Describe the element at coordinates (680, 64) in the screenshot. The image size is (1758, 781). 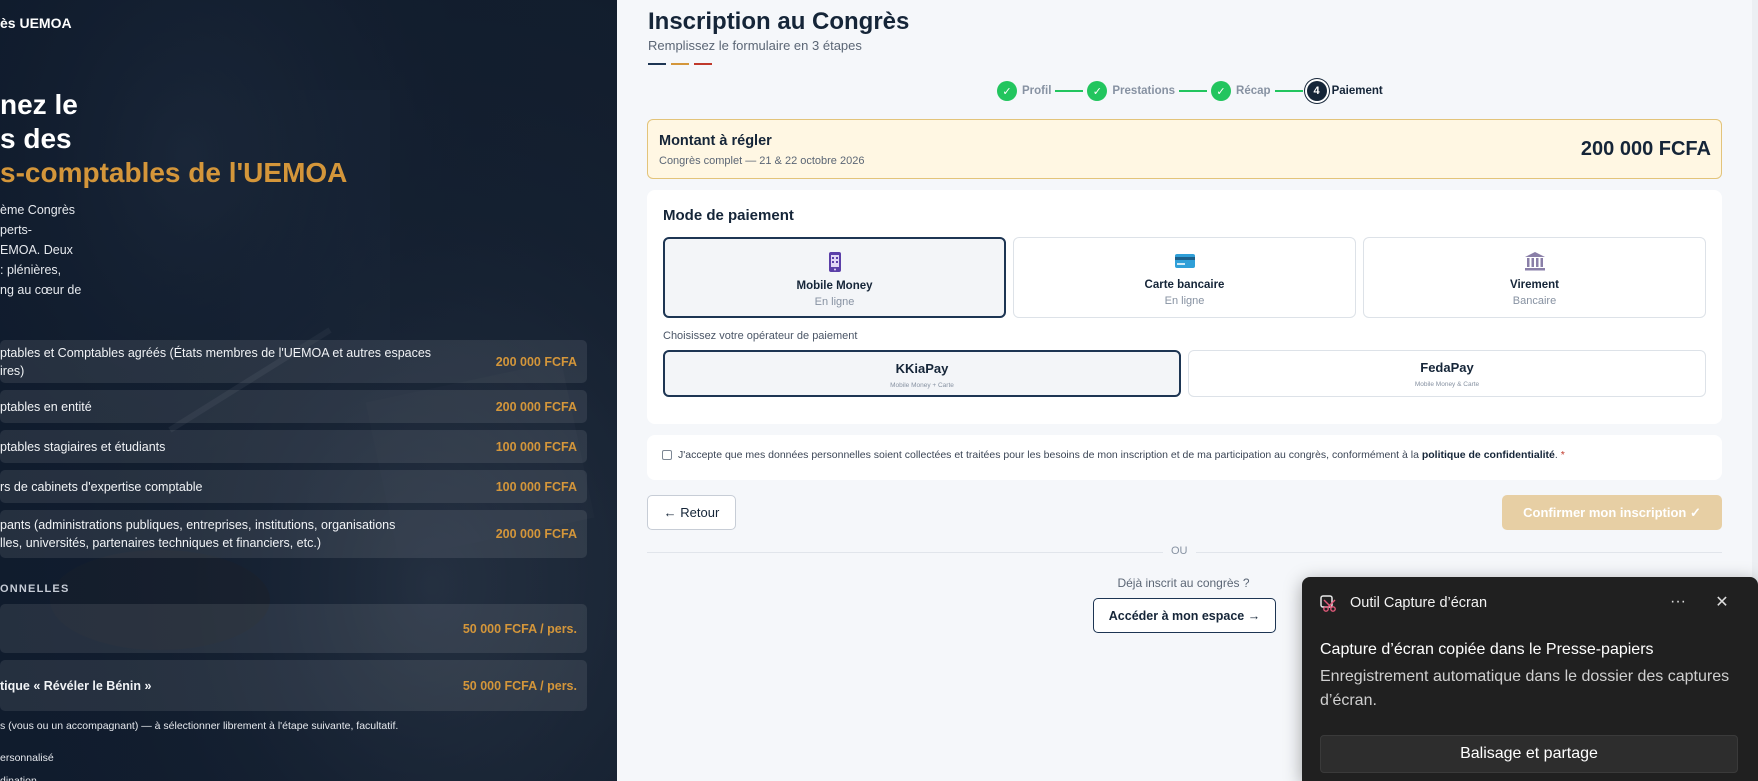
I see `tricolor-accent` at that location.